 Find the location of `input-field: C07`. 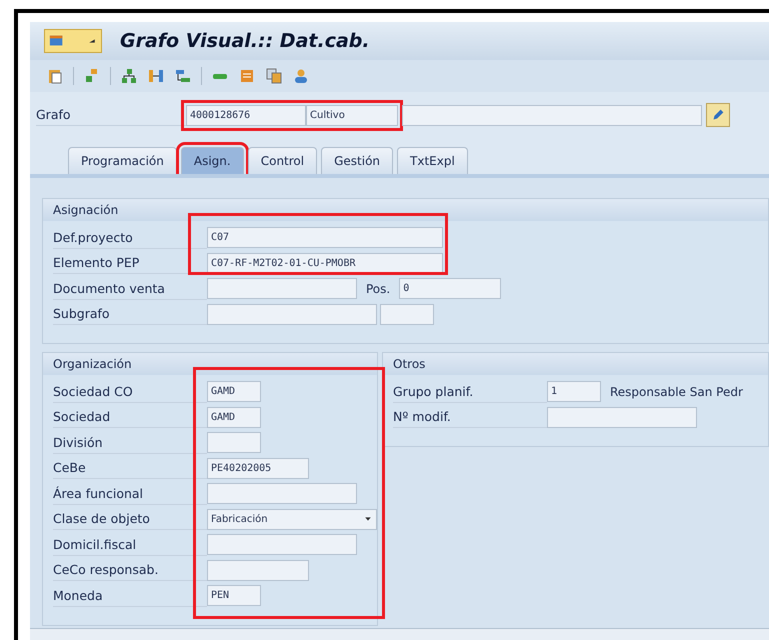

input-field: C07 is located at coordinates (325, 237).